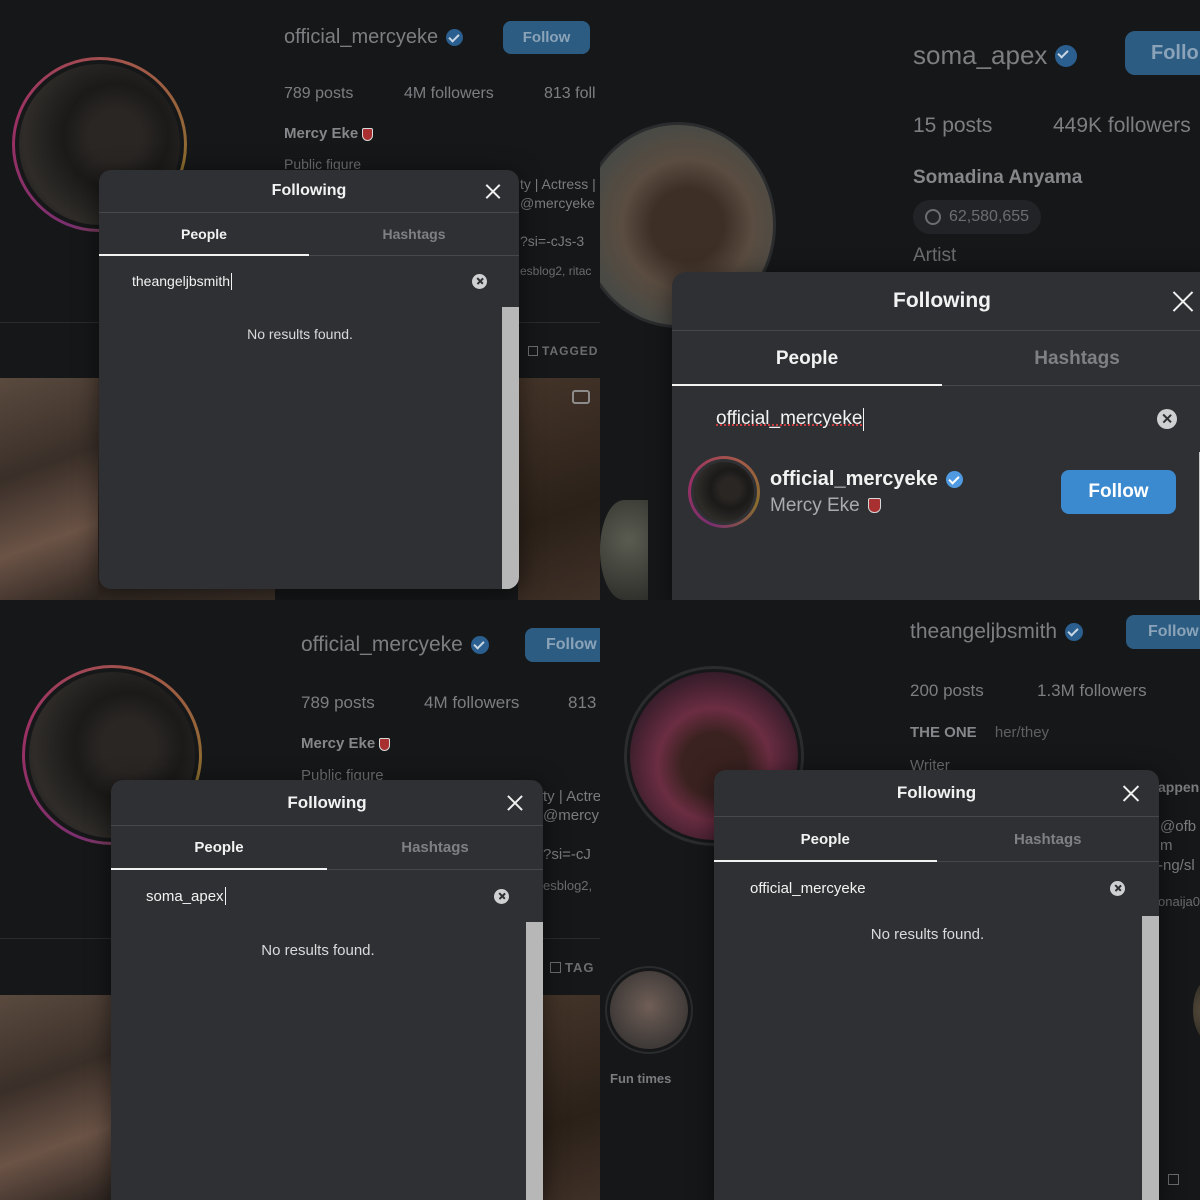 The height and width of the screenshot is (1200, 1200). I want to click on posts-count: 200 posts, so click(947, 691).